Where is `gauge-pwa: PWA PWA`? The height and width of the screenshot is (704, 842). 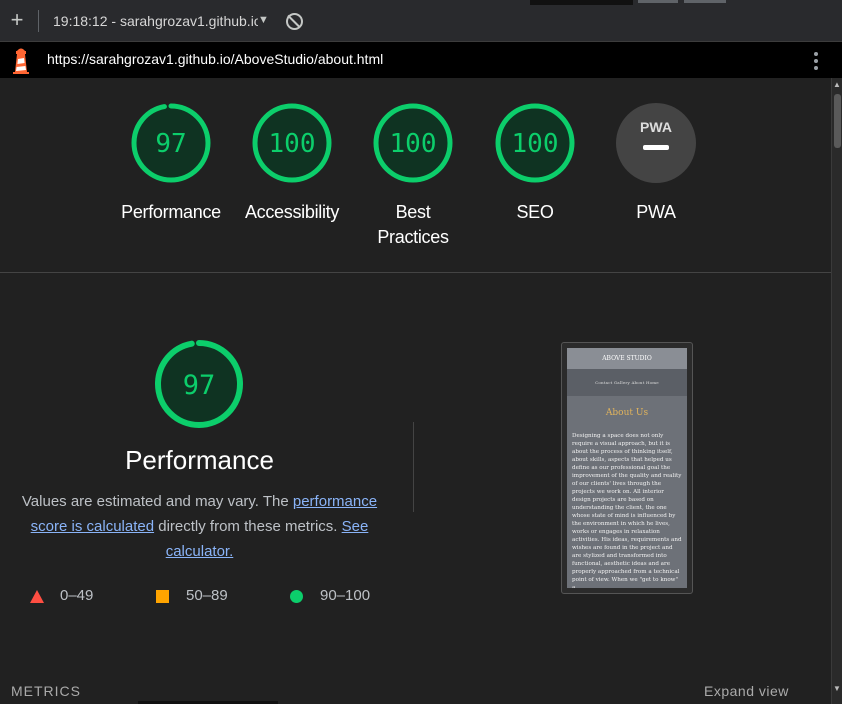
gauge-pwa: PWA PWA is located at coordinates (656, 163).